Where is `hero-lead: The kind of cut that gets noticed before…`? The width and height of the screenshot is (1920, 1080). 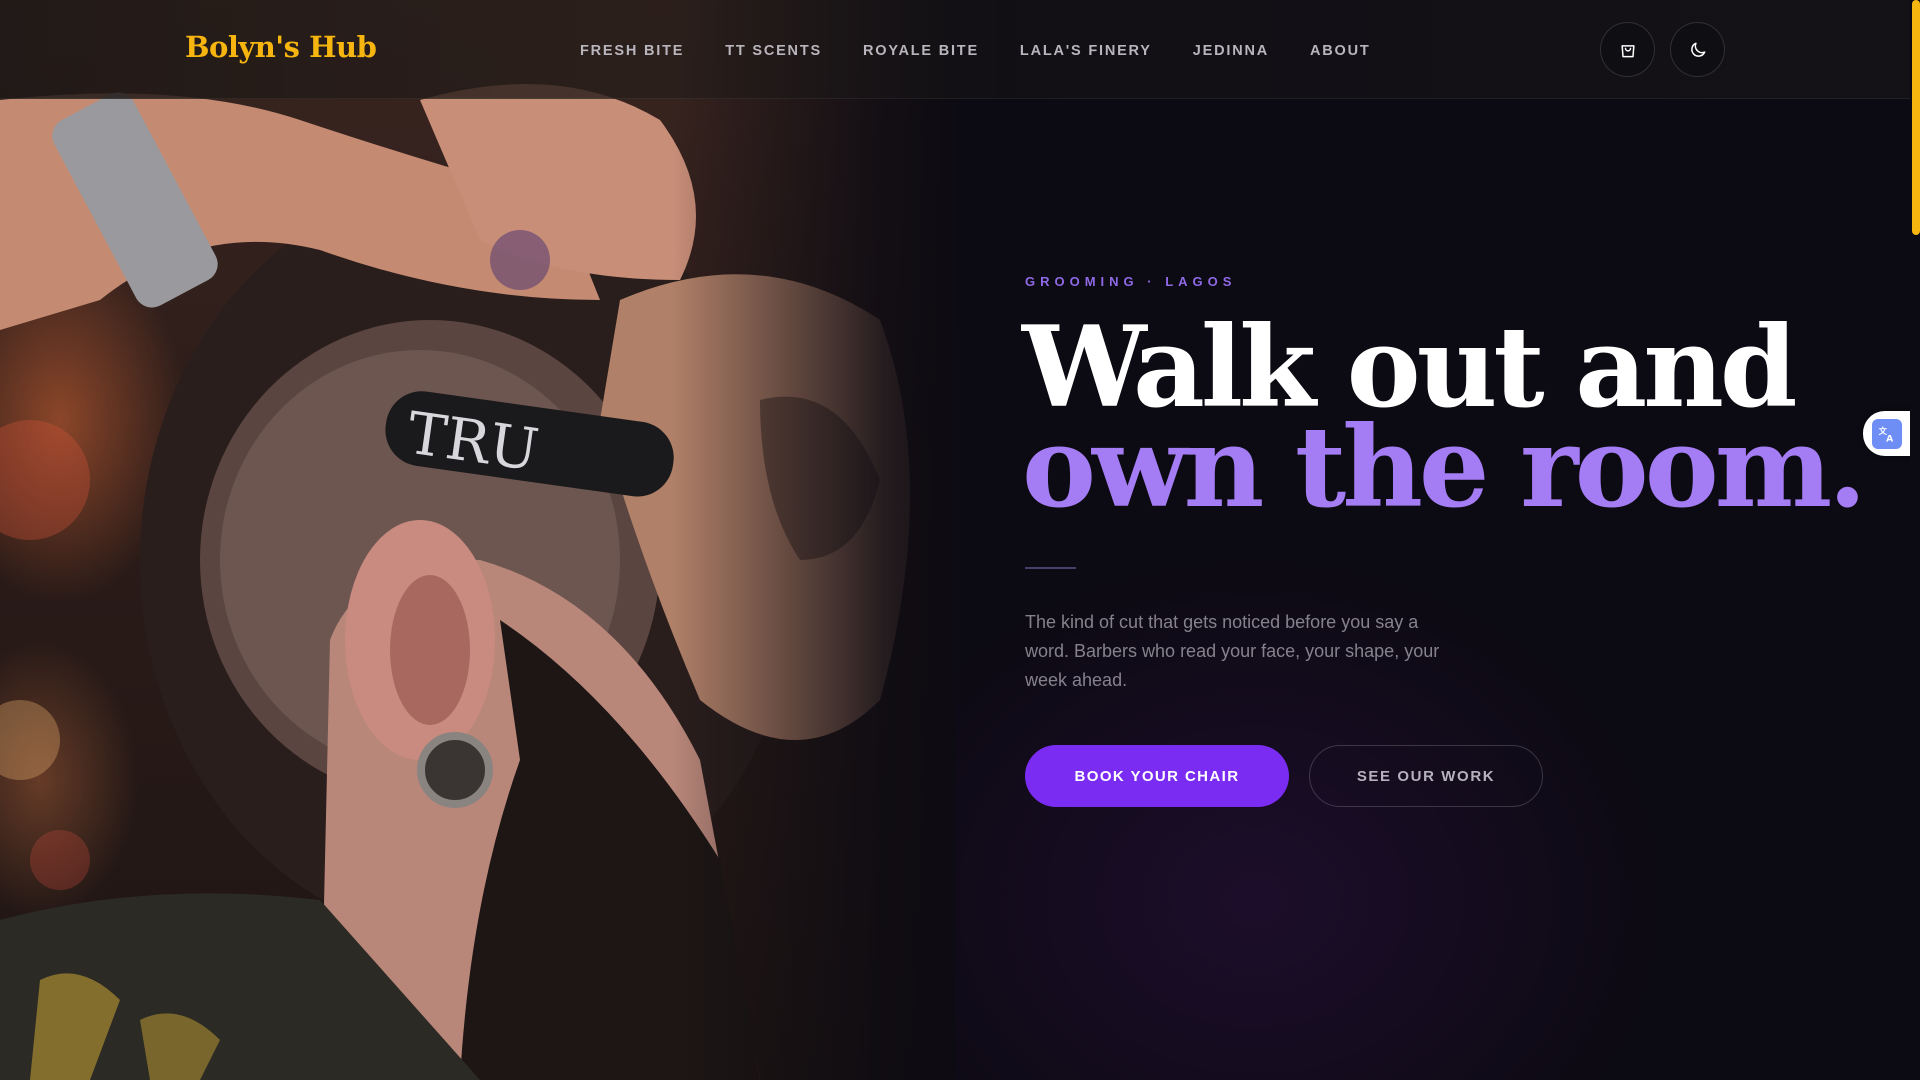
hero-lead: The kind of cut that gets noticed before… is located at coordinates (1232, 651).